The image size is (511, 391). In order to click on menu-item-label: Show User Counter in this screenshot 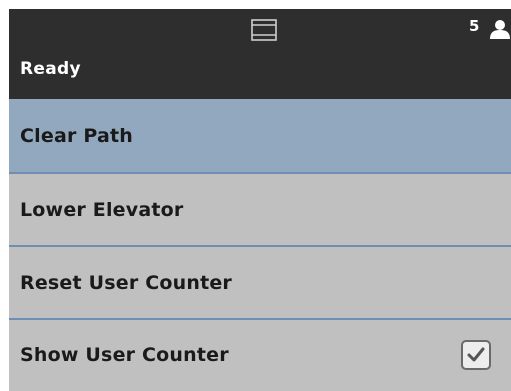, I will do `click(124, 355)`.